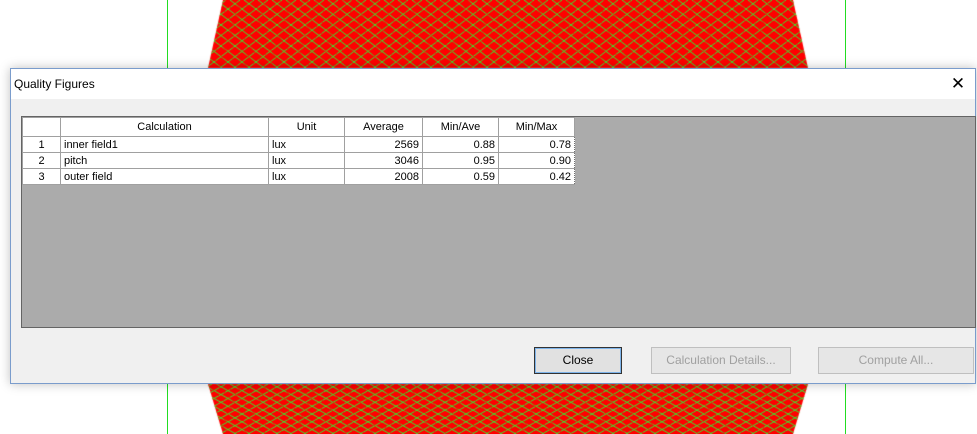 Image resolution: width=977 pixels, height=434 pixels. Describe the element at coordinates (383, 127) in the screenshot. I see `header-average: Average` at that location.